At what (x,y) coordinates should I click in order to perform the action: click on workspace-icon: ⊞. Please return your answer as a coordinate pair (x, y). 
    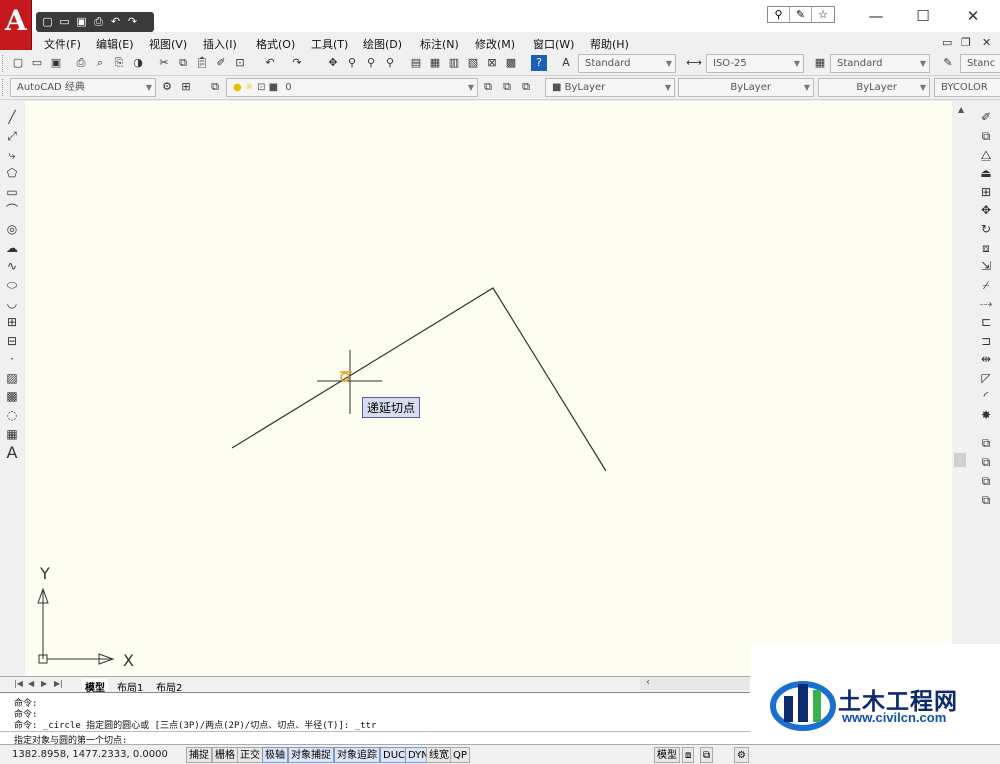
    Looking at the image, I should click on (186, 87).